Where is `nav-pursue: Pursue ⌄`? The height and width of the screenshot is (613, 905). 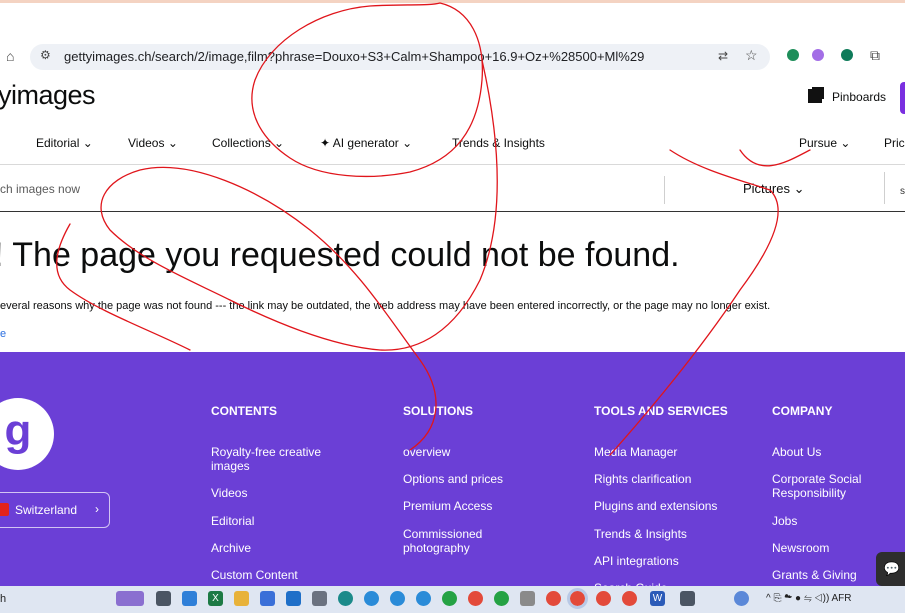 nav-pursue: Pursue ⌄ is located at coordinates (824, 143).